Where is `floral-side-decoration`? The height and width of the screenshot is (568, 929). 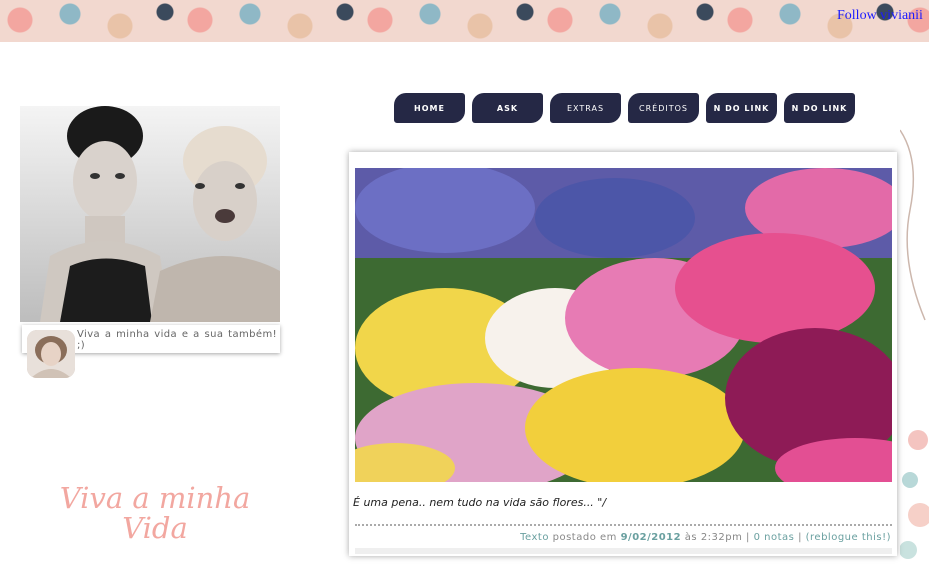 floral-side-decoration is located at coordinates (914, 342).